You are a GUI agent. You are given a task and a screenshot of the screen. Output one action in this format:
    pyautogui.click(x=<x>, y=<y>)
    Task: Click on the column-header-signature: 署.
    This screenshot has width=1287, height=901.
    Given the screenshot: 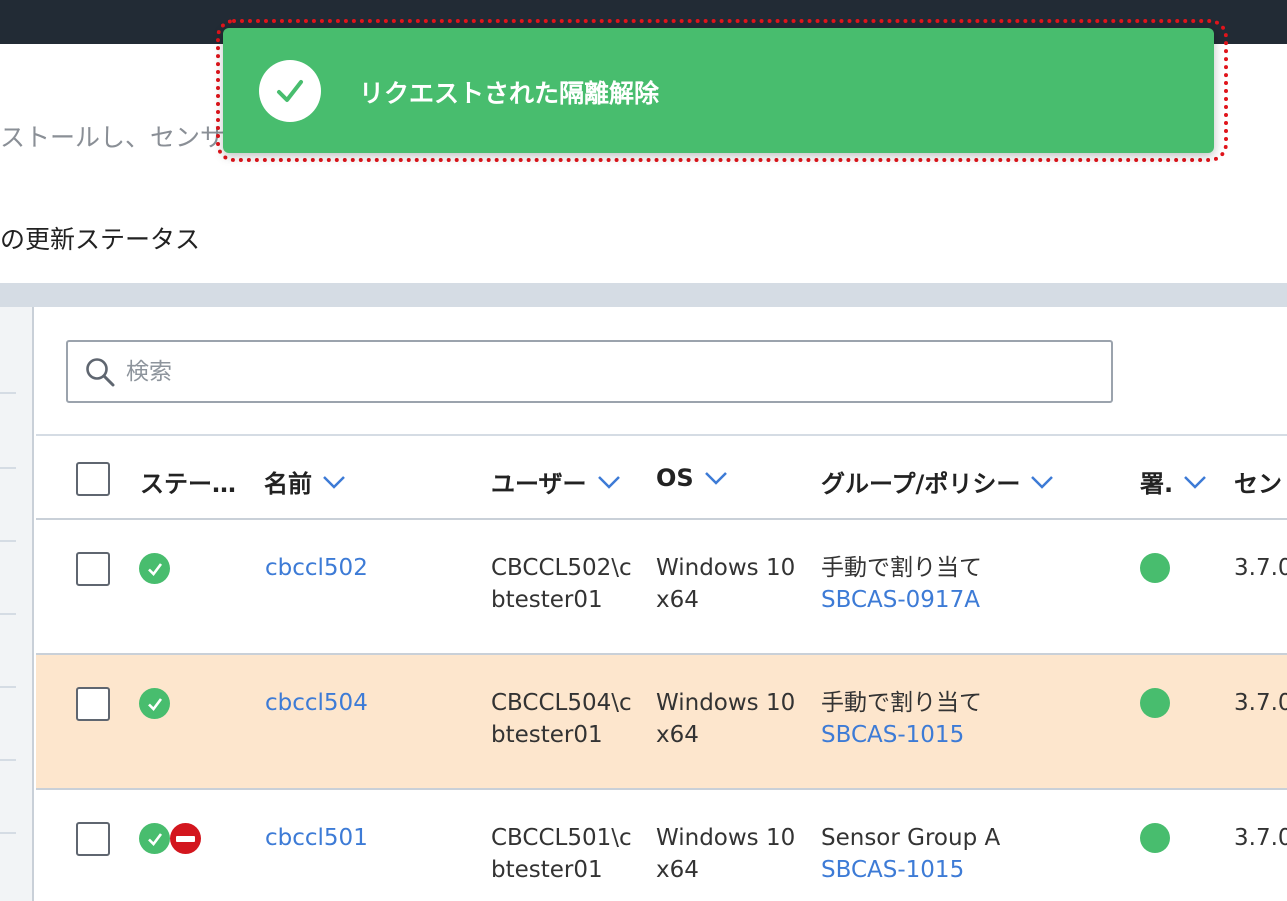 What is the action you would take?
    pyautogui.click(x=1173, y=481)
    